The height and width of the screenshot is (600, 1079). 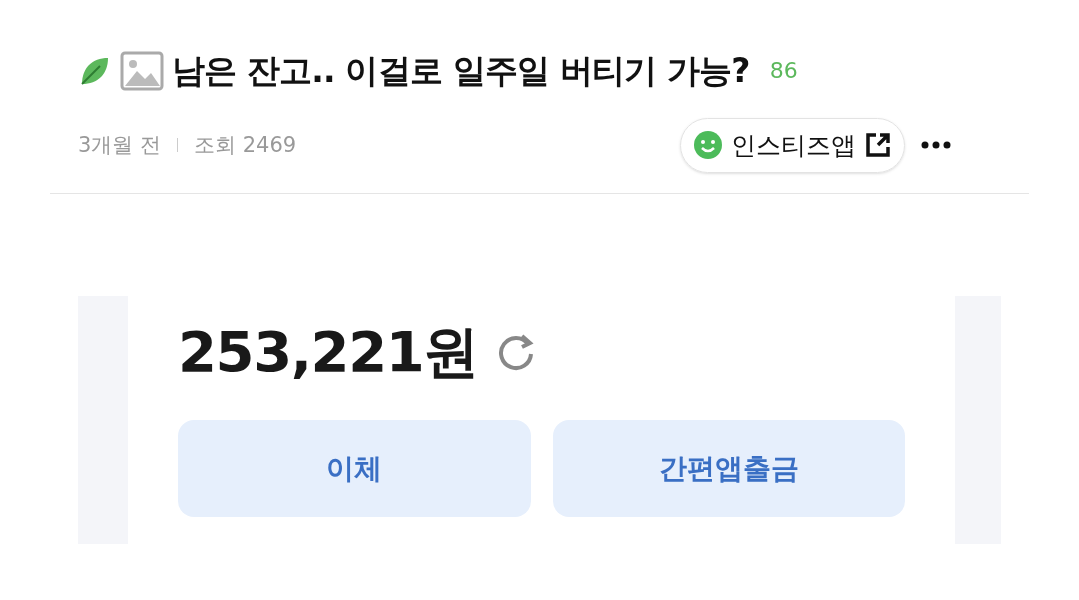 I want to click on more-button, so click(x=936, y=145).